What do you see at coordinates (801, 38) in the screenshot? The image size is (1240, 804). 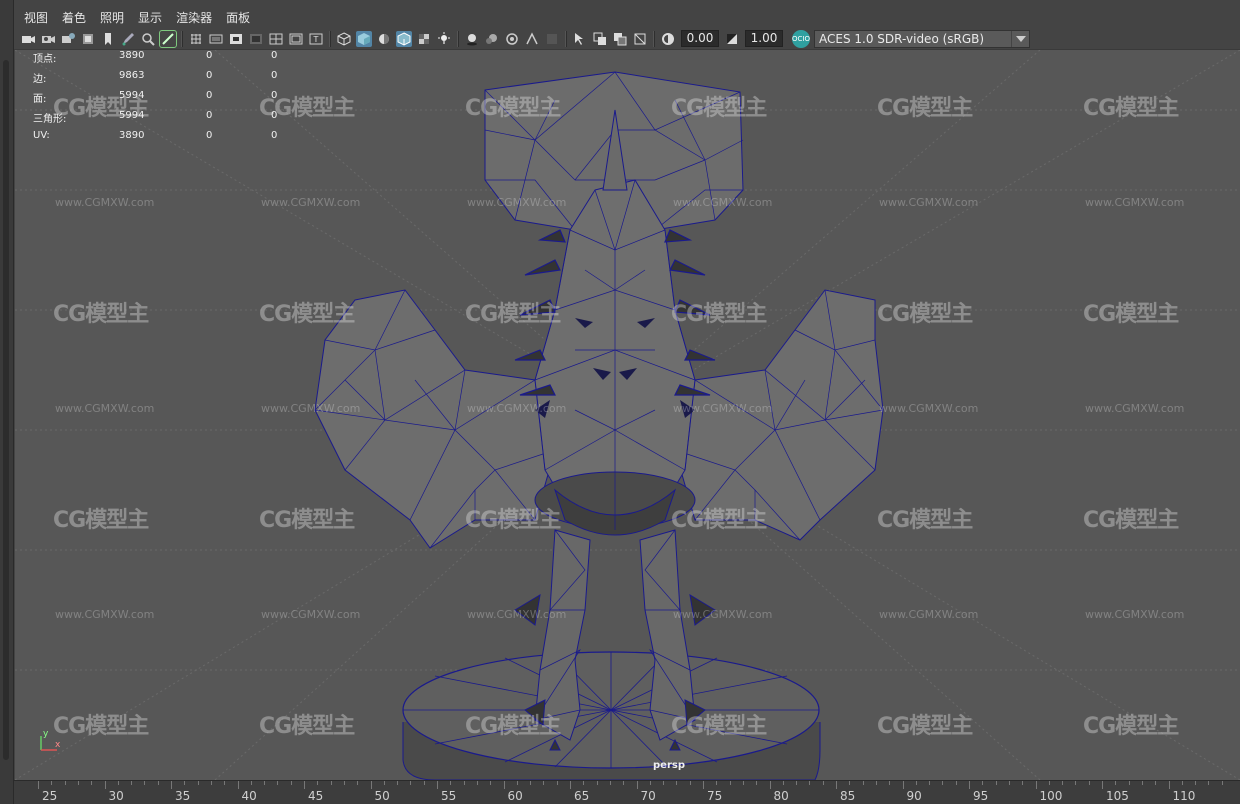 I see `color-management-toggle: OCIO` at bounding box center [801, 38].